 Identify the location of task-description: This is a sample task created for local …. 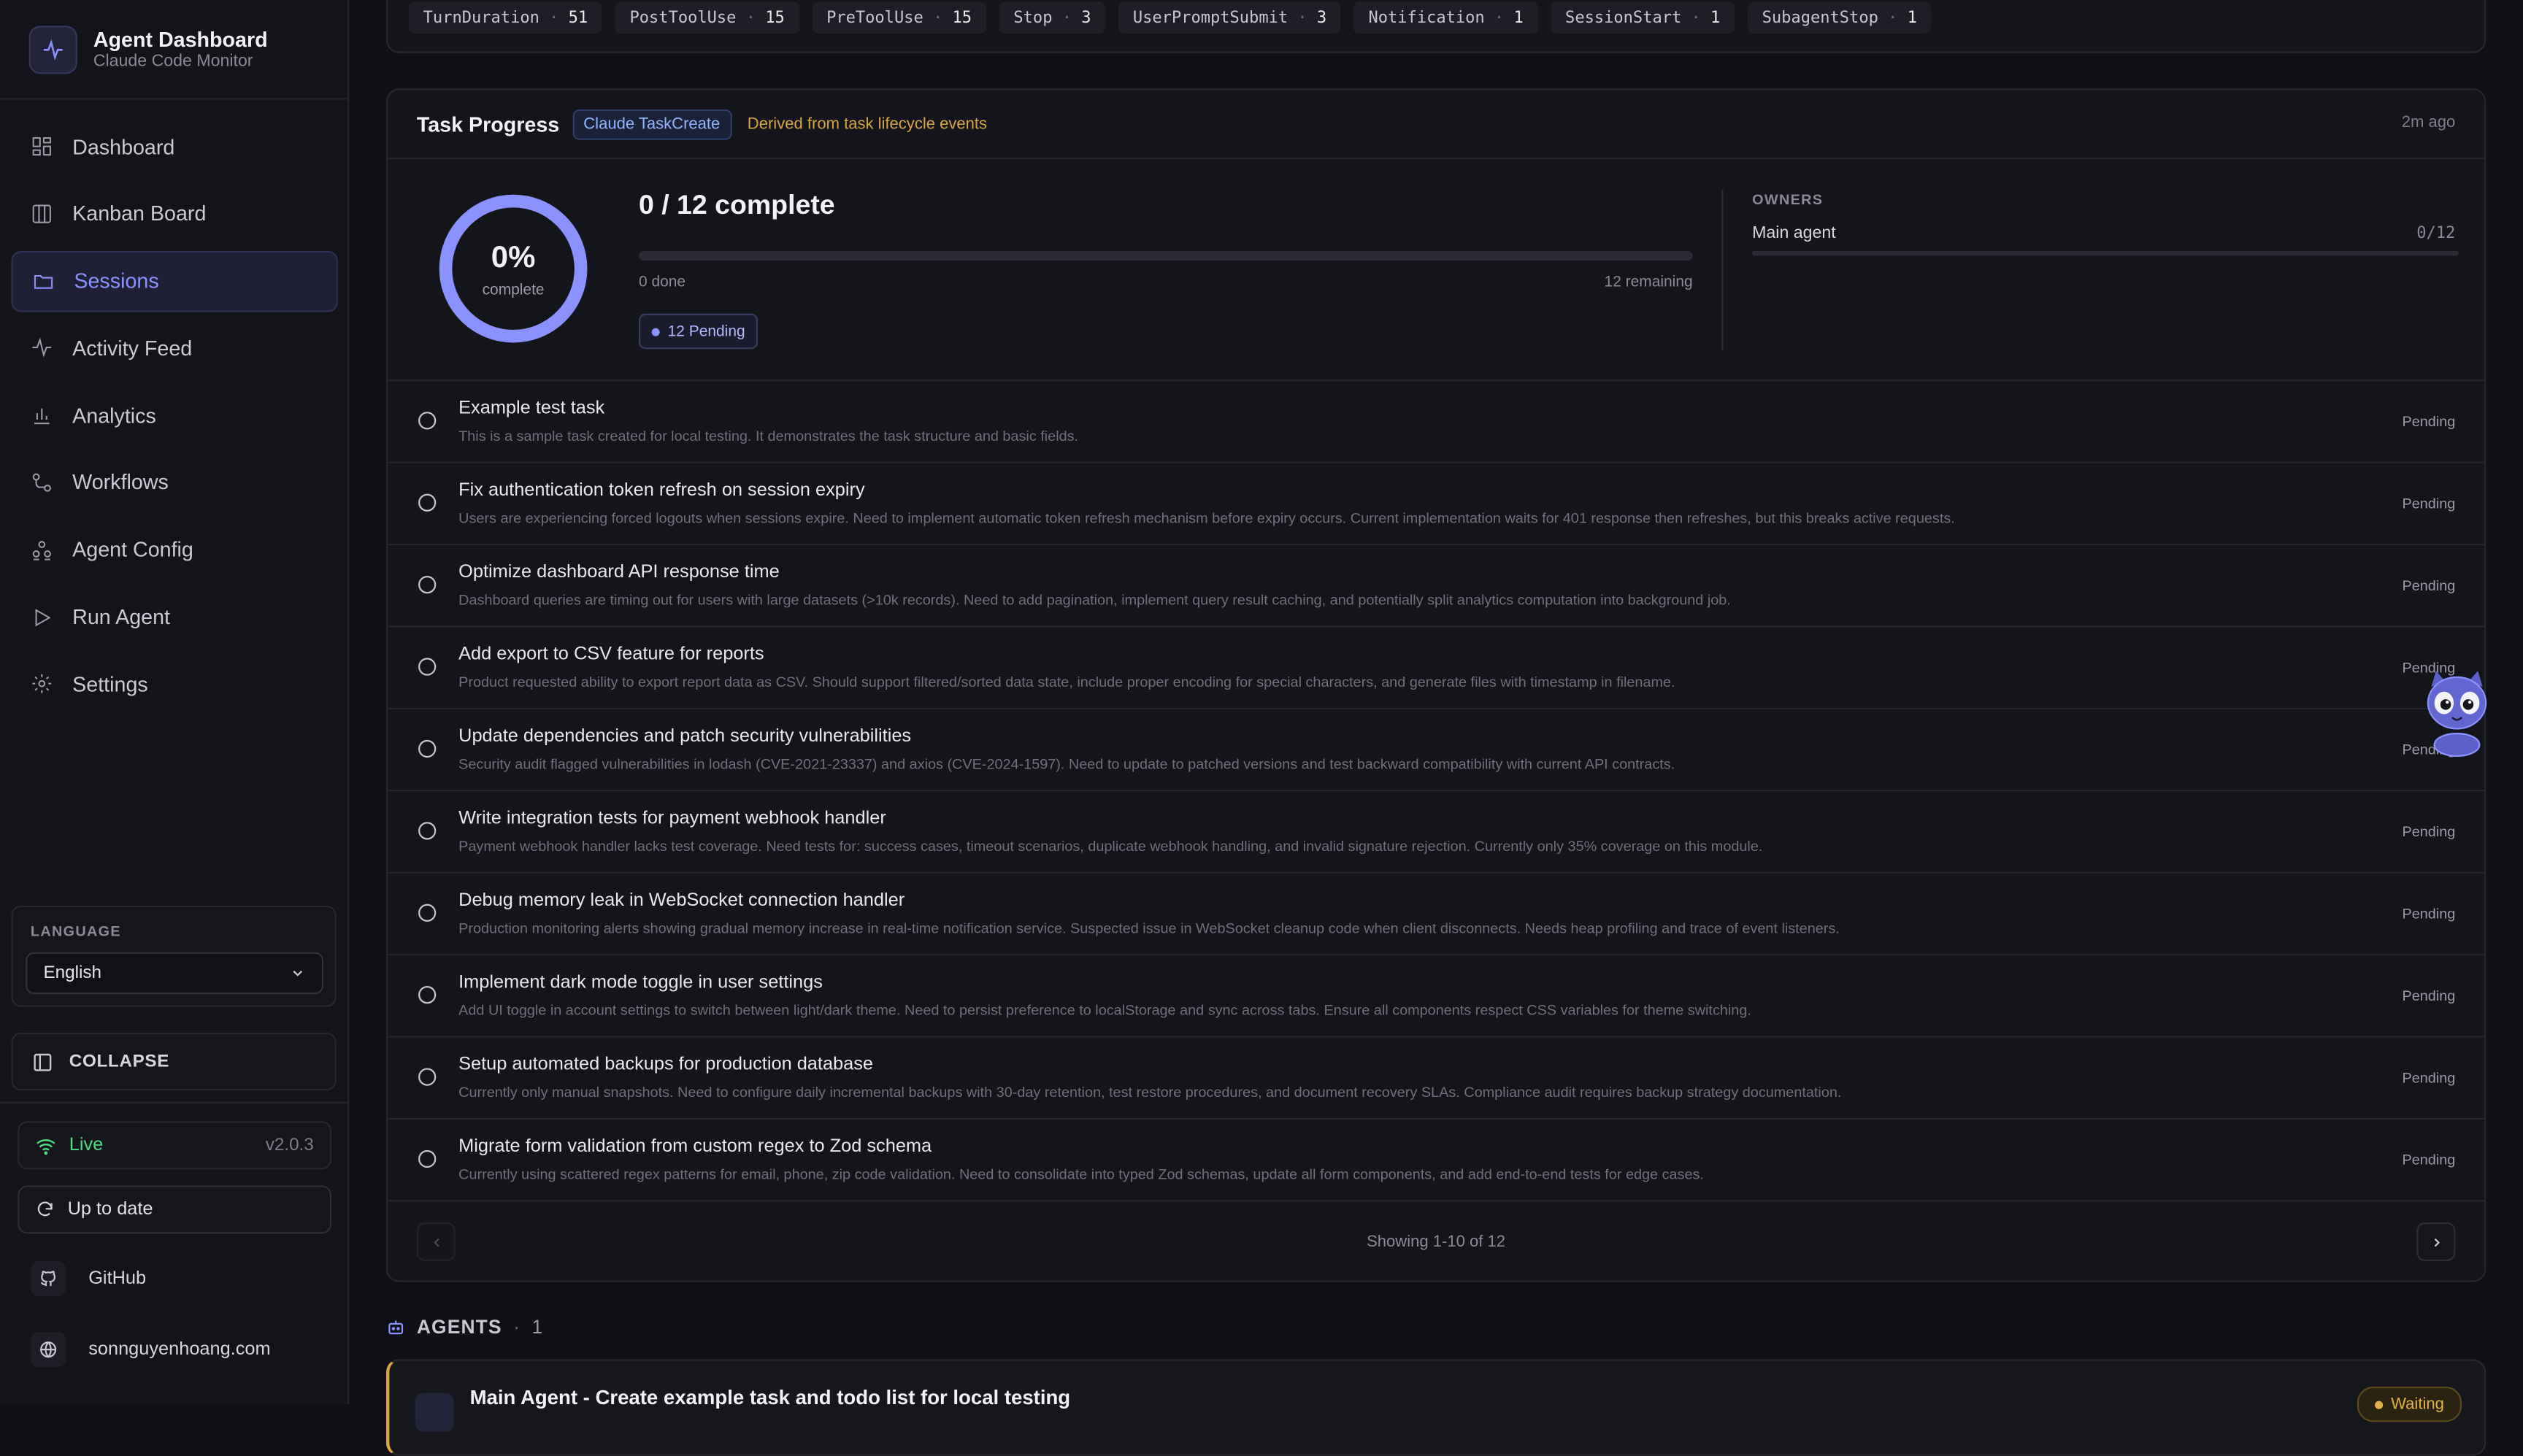
(768, 436).